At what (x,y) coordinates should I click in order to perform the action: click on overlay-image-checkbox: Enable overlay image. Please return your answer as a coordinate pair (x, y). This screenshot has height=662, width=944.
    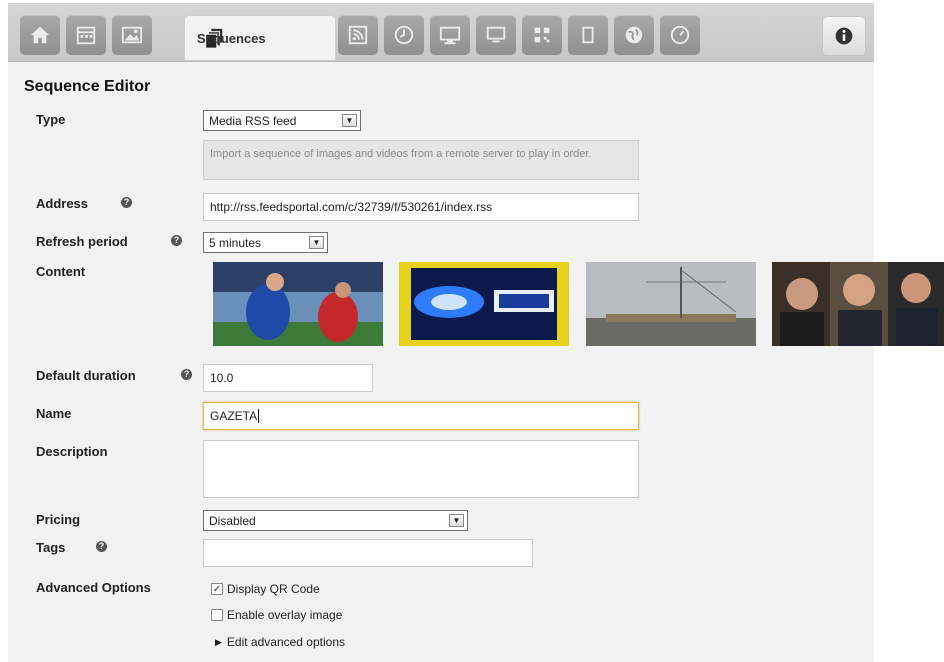
    Looking at the image, I should click on (276, 615).